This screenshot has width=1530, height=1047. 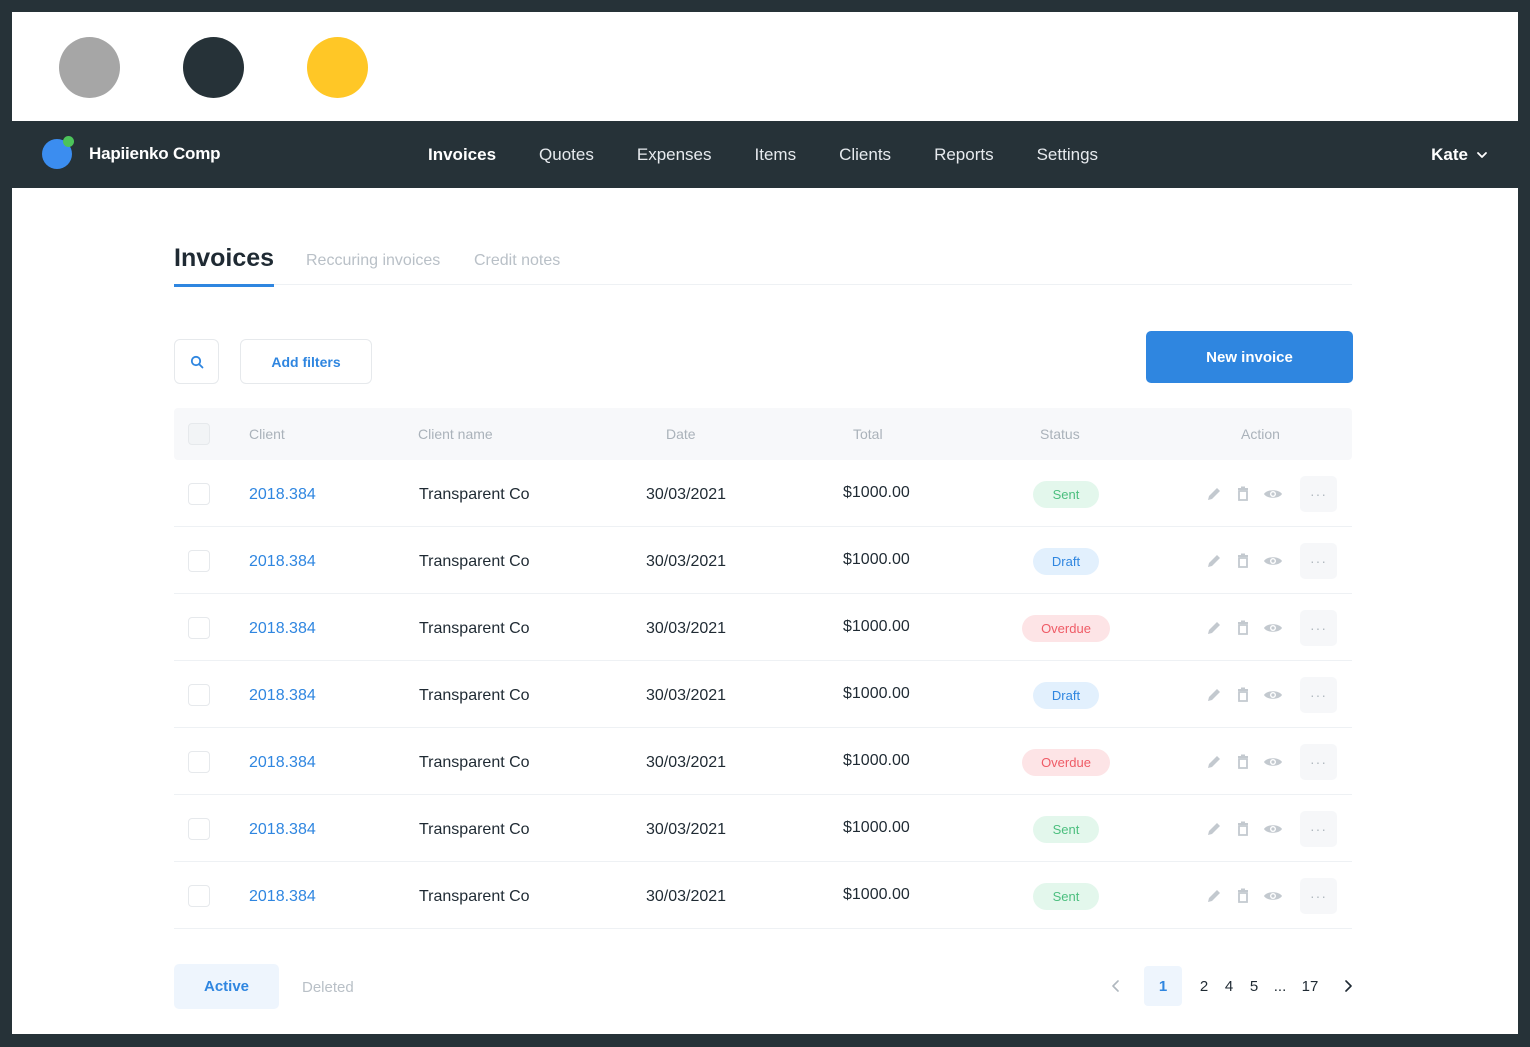 I want to click on nav-item-quotes: Quotes, so click(x=566, y=155).